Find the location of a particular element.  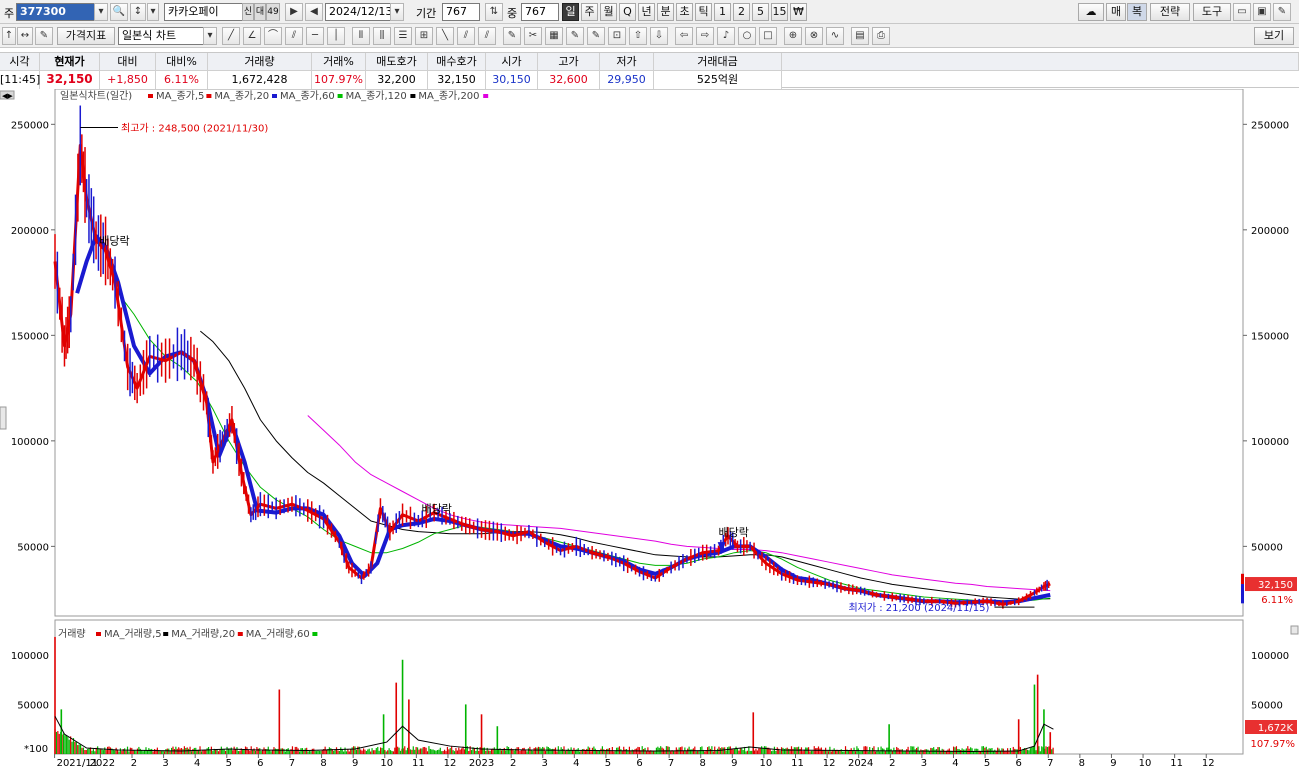

vol-tick-label-left-0: 50000 is located at coordinates (33, 705).